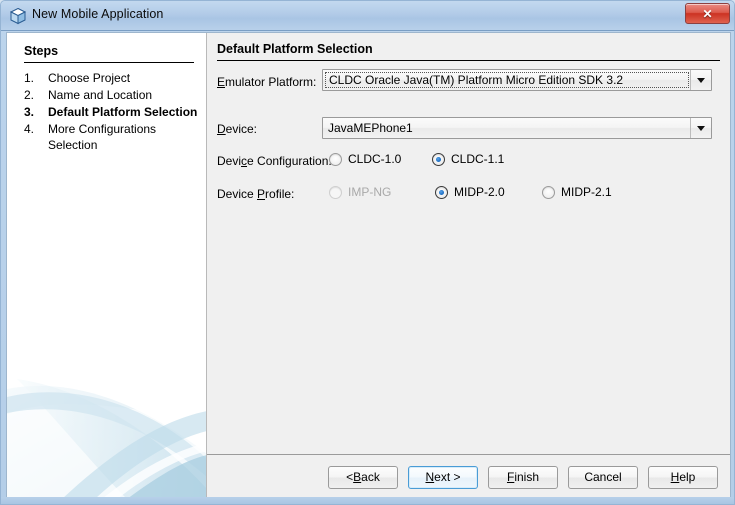 The image size is (735, 505). Describe the element at coordinates (18, 16) in the screenshot. I see `cube-icon` at that location.